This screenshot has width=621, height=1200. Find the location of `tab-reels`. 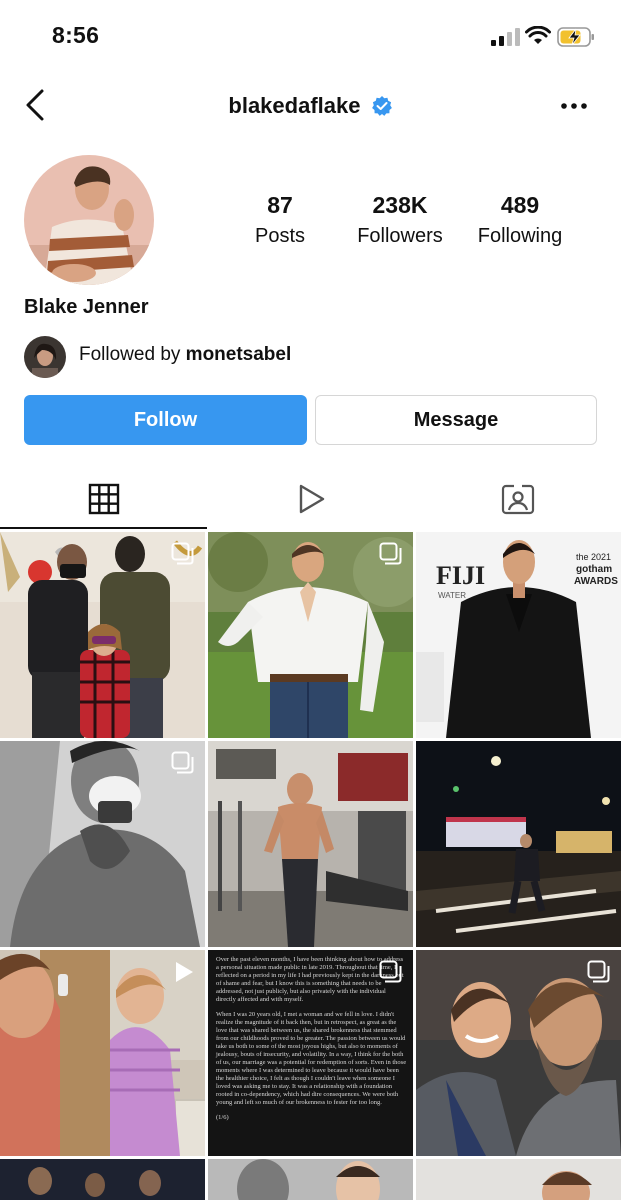

tab-reels is located at coordinates (310, 499).